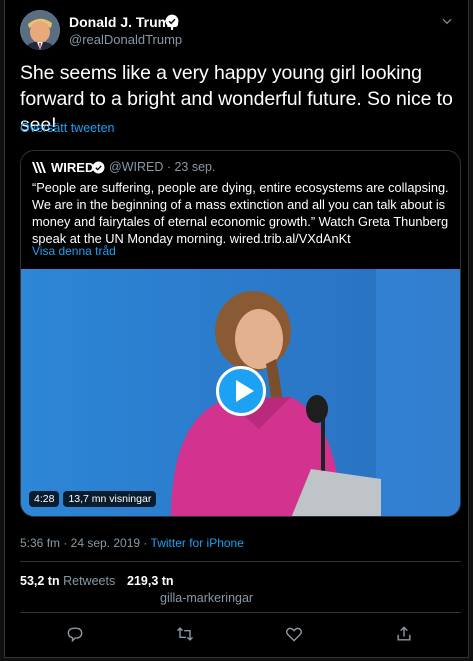  What do you see at coordinates (237, 637) in the screenshot?
I see `action-bar` at bounding box center [237, 637].